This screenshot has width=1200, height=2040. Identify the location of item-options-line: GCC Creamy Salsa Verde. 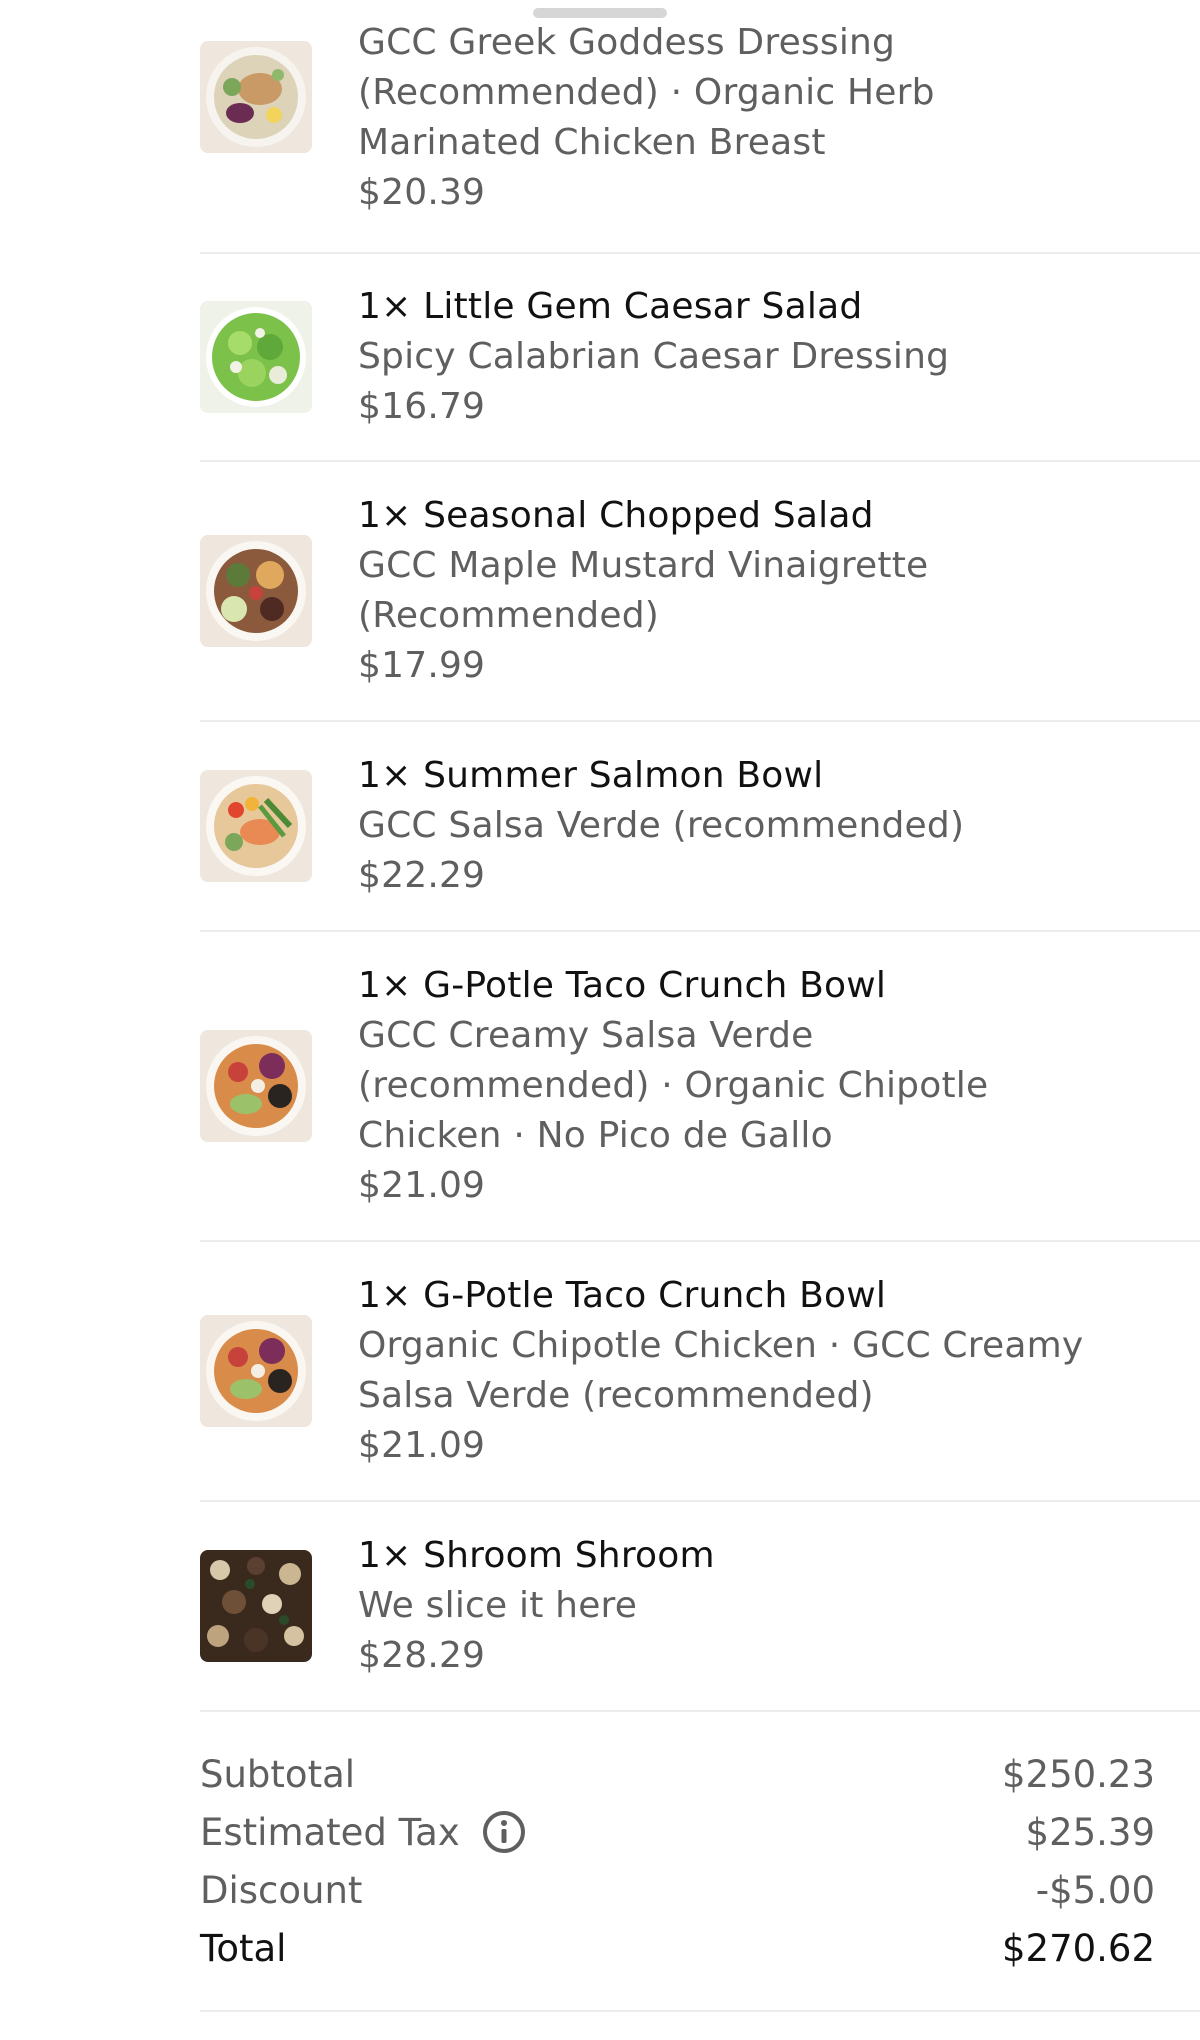
(586, 1035).